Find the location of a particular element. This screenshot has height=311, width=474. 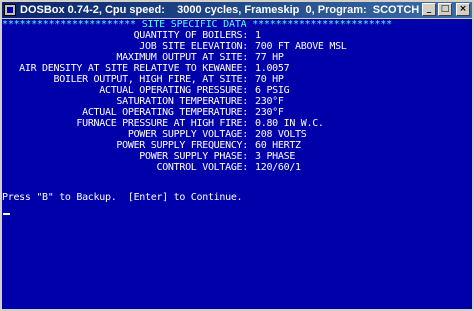

site-data-row: CONTROL VOLTAGE: 120/60/1 is located at coordinates (237, 167).